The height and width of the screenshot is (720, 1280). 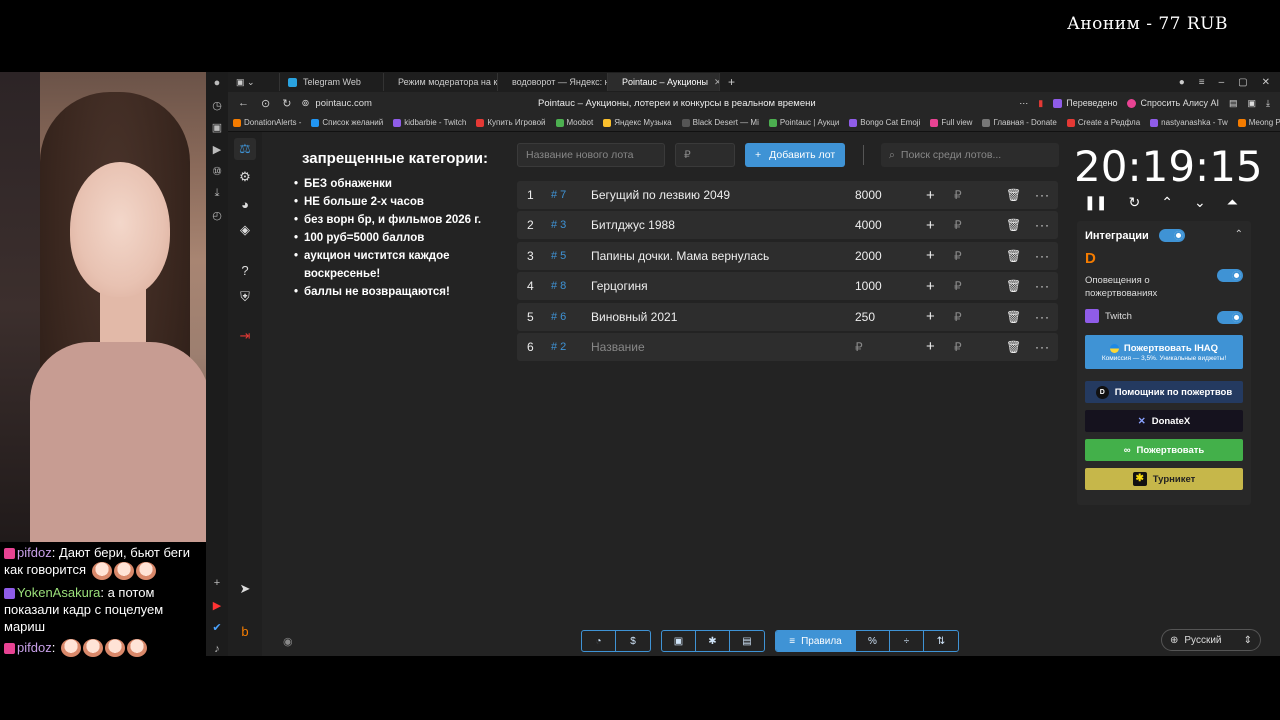 What do you see at coordinates (1023, 103) in the screenshot?
I see `more-icon: ⋯` at bounding box center [1023, 103].